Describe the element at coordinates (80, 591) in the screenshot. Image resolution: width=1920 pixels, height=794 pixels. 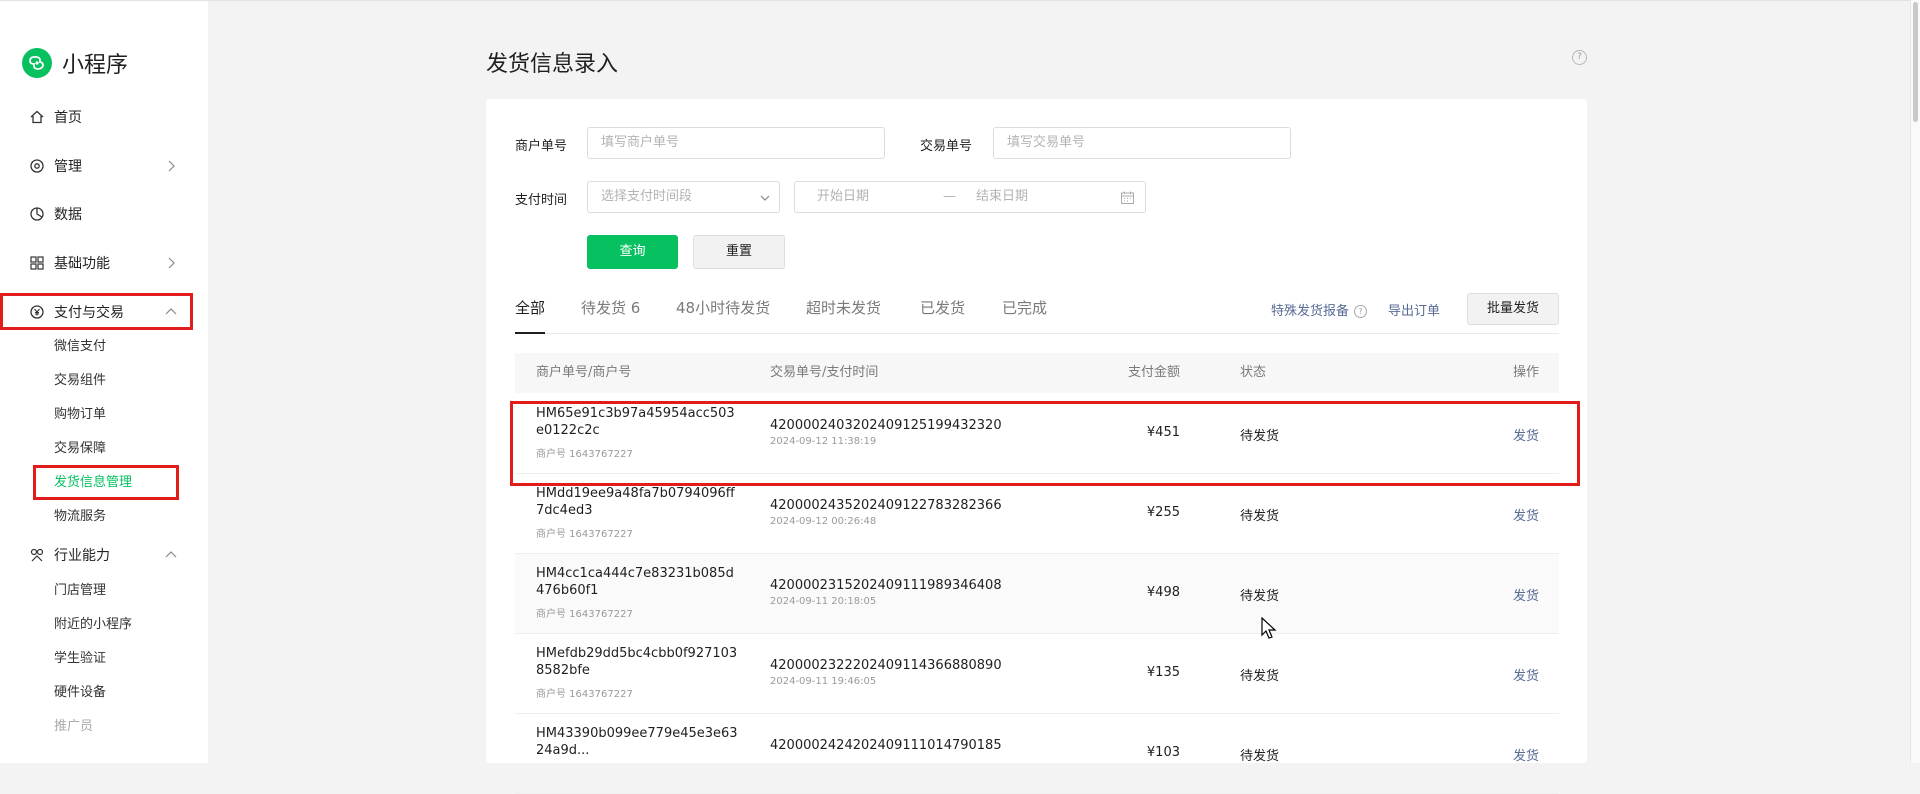
I see `sidebar-subitem-store-manage: 门店管理` at that location.